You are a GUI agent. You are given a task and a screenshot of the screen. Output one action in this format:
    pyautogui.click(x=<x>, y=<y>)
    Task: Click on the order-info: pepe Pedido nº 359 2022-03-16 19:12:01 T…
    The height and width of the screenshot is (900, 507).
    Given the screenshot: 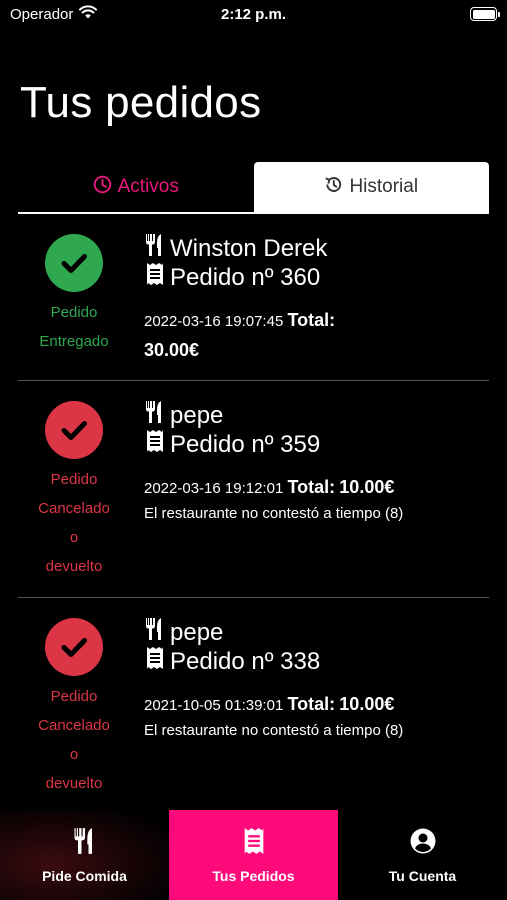 What is the action you would take?
    pyautogui.click(x=316, y=461)
    